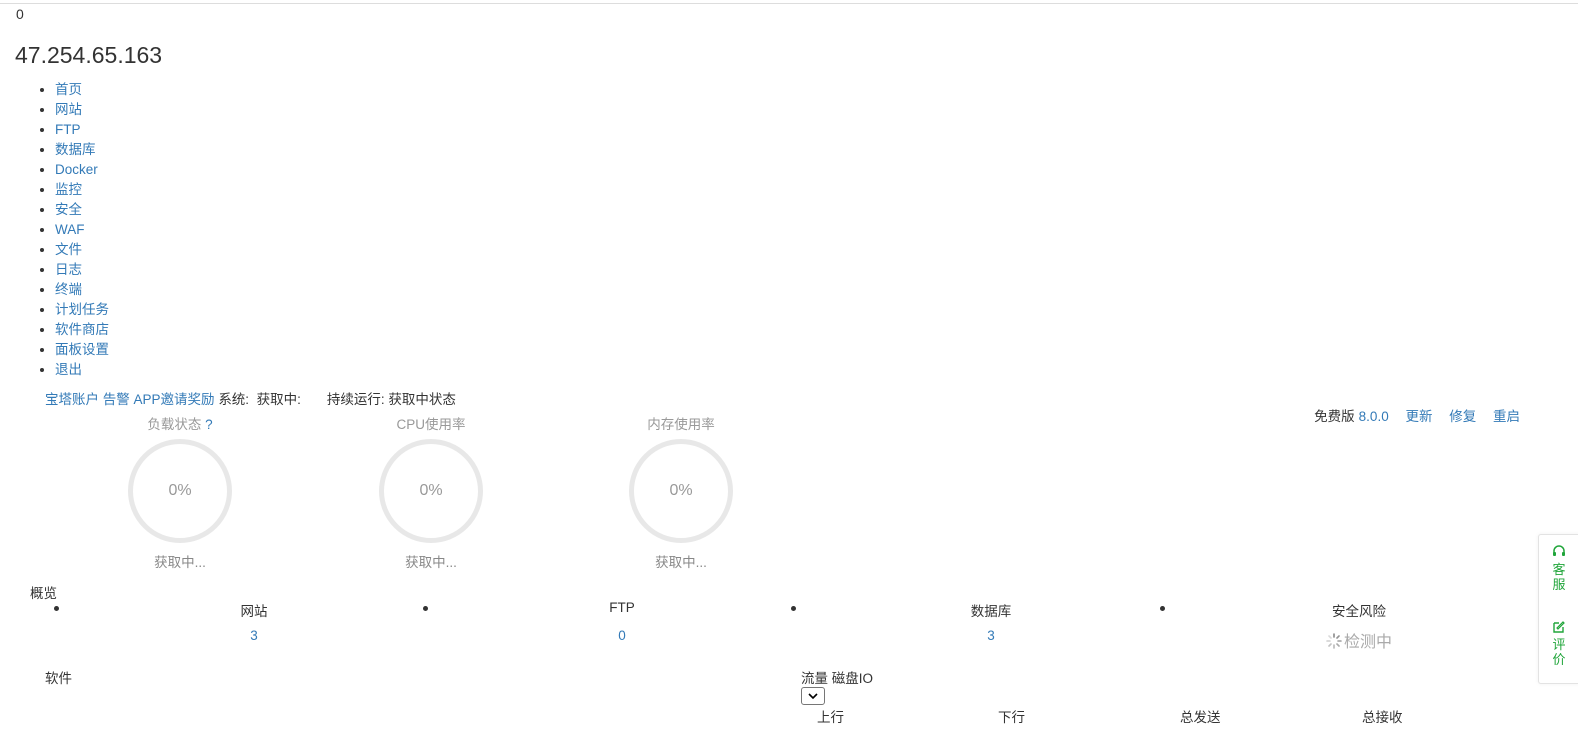  What do you see at coordinates (75, 149) in the screenshot?
I see `nav-link-database: 数据库` at bounding box center [75, 149].